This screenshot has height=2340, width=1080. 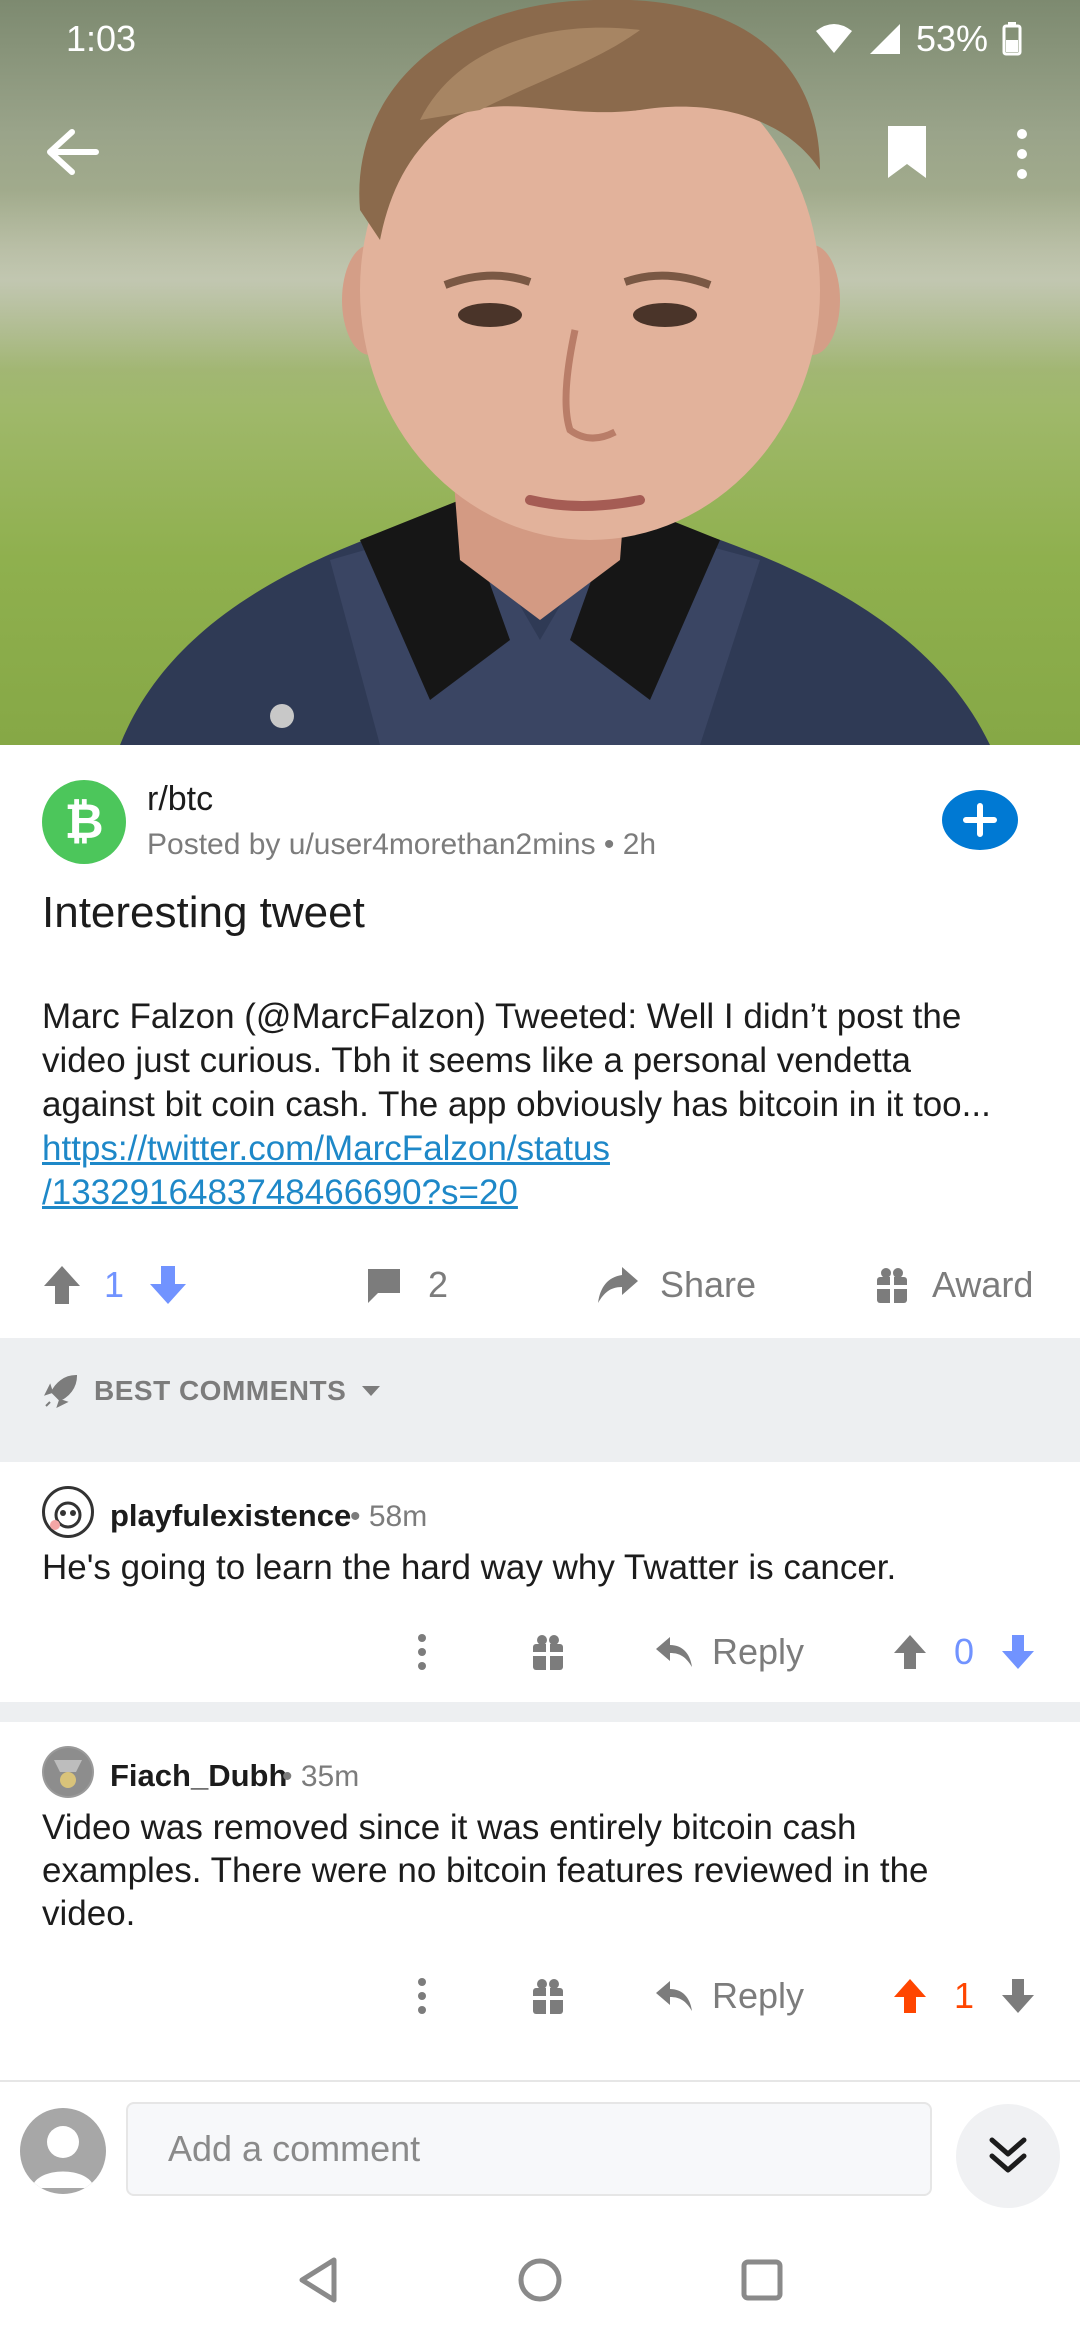 What do you see at coordinates (66, 1515) in the screenshot?
I see `snoo-avatar-icon` at bounding box center [66, 1515].